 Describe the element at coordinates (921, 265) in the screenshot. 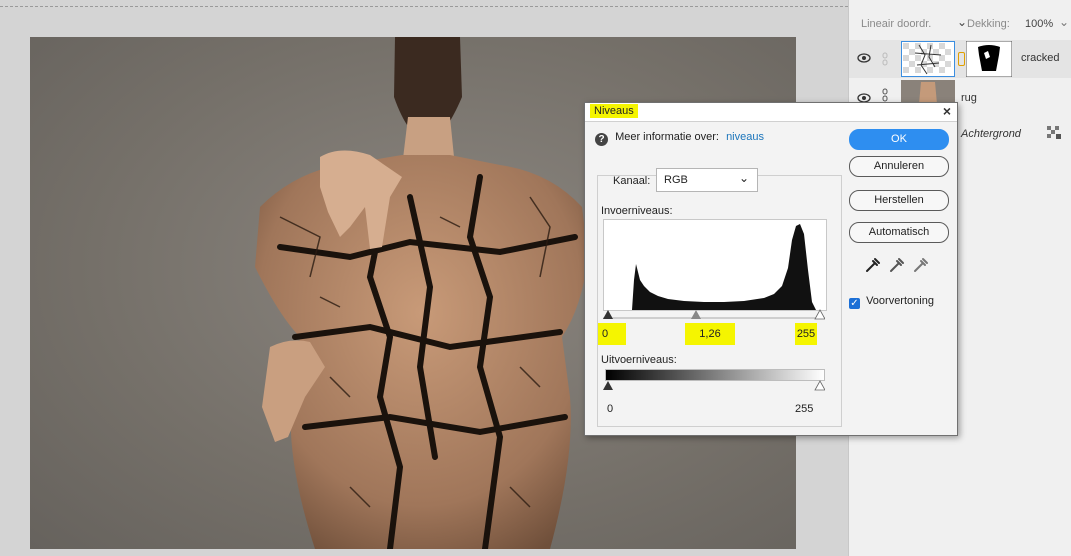

I see `white-eyedropper-icon` at that location.